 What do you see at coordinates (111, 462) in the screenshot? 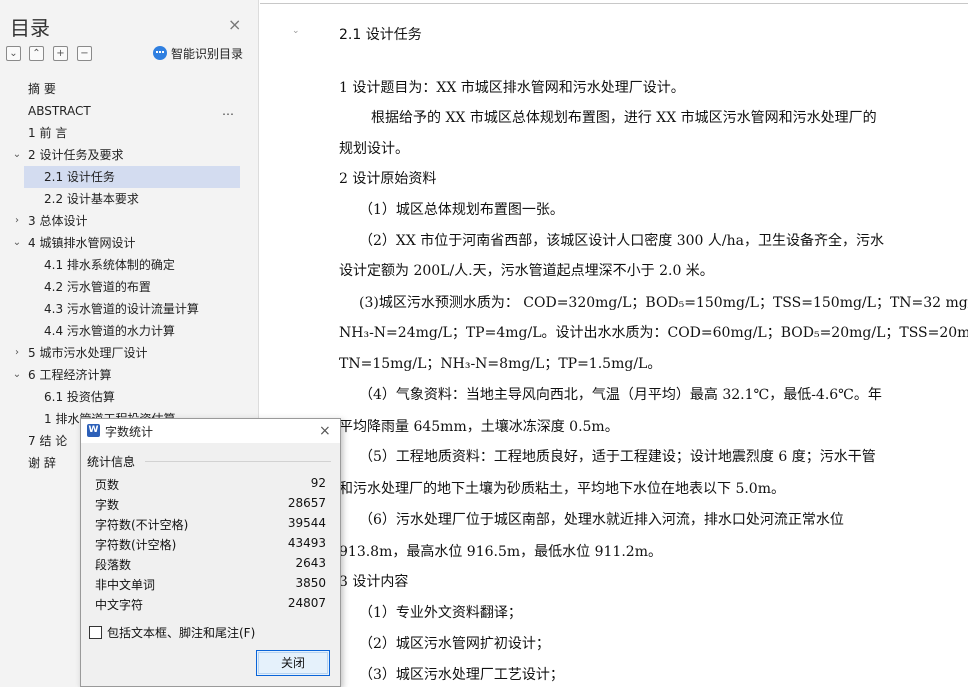
I see `stats-group-label: 统计信息` at bounding box center [111, 462].